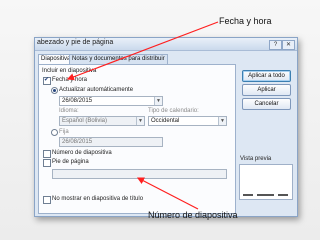  Describe the element at coordinates (167, 193) in the screenshot. I see `arrow-to-slide-number` at that location.